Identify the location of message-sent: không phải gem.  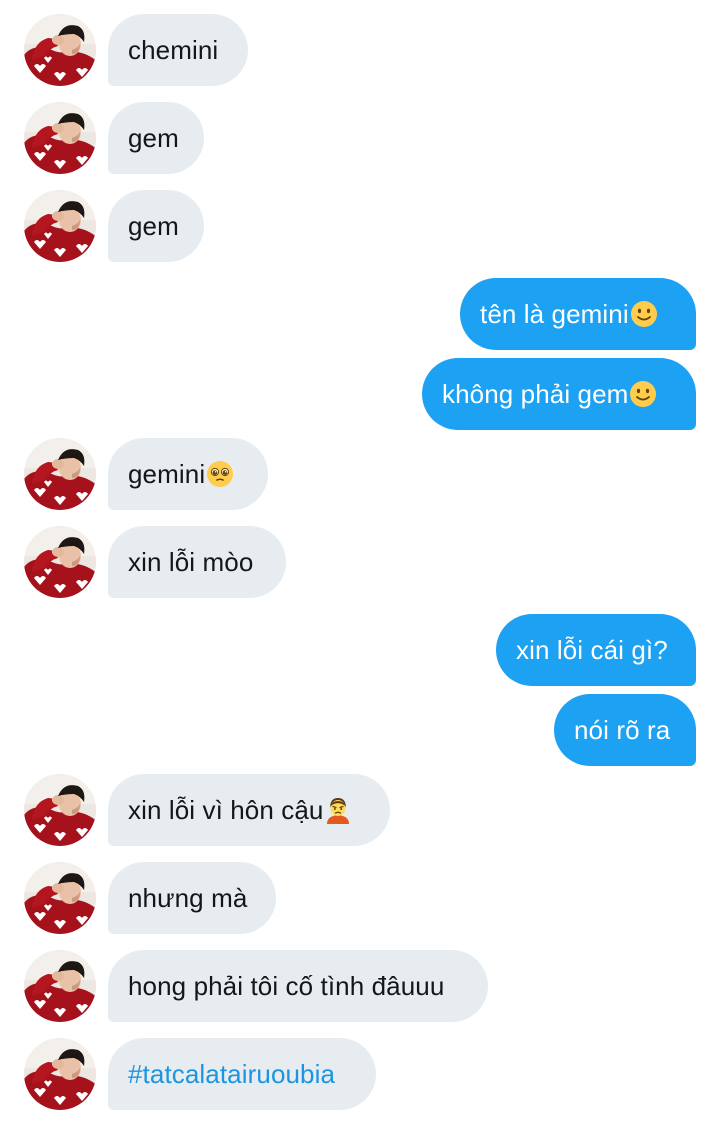
(360, 394).